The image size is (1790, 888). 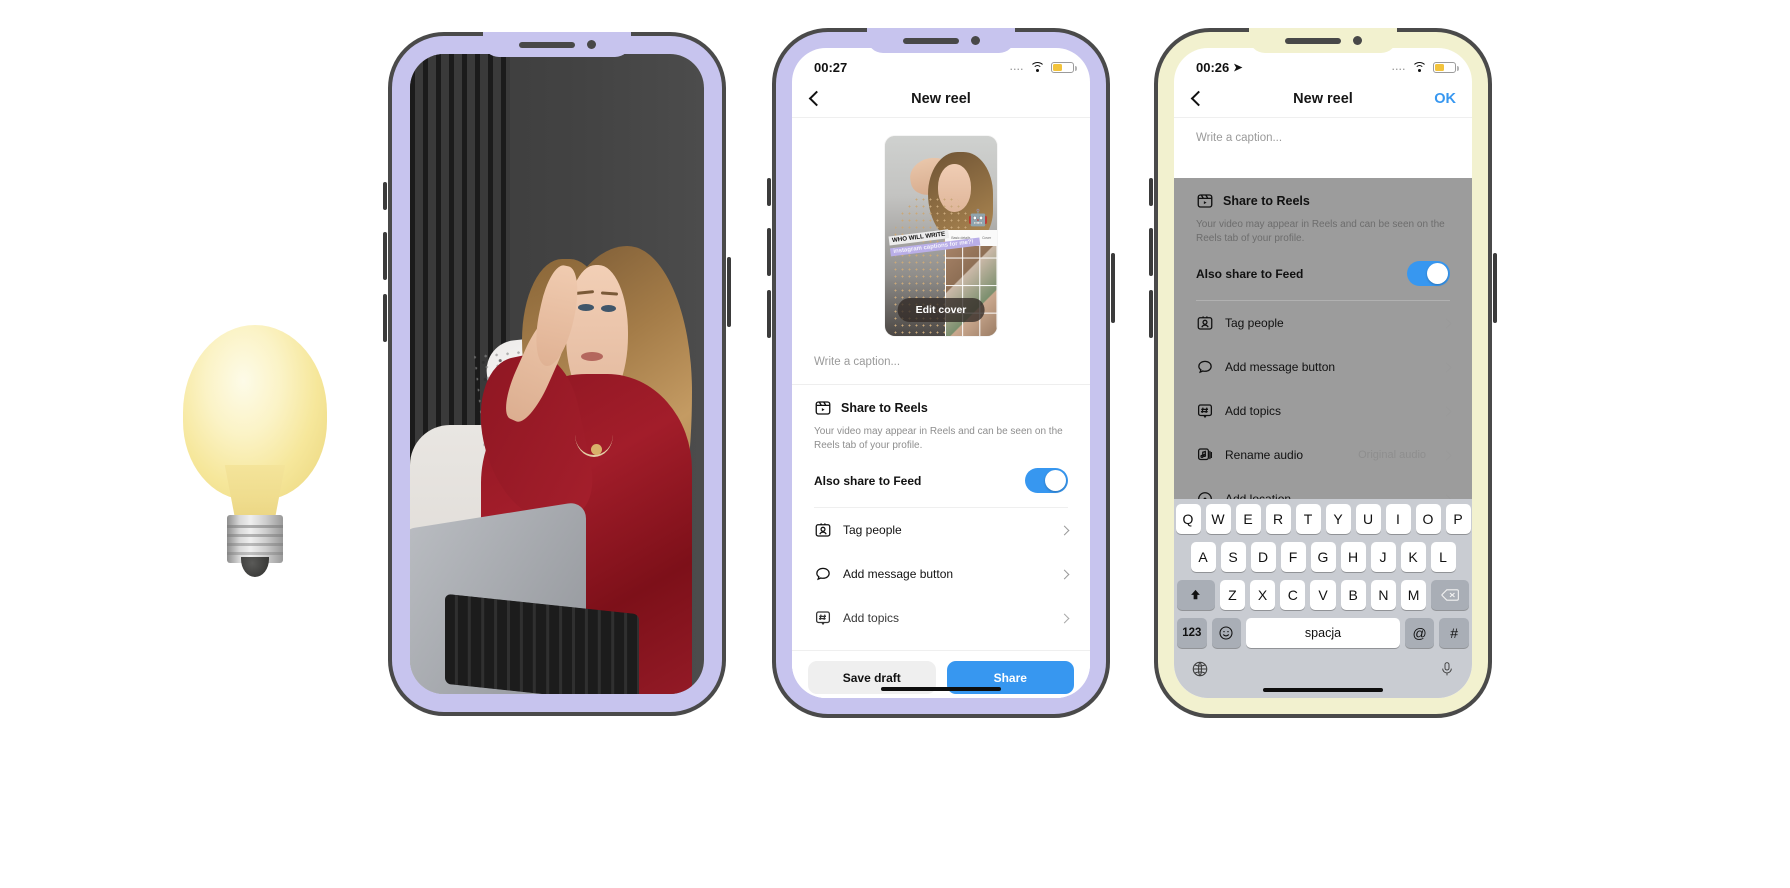 I want to click on key-c: C, so click(x=1293, y=595).